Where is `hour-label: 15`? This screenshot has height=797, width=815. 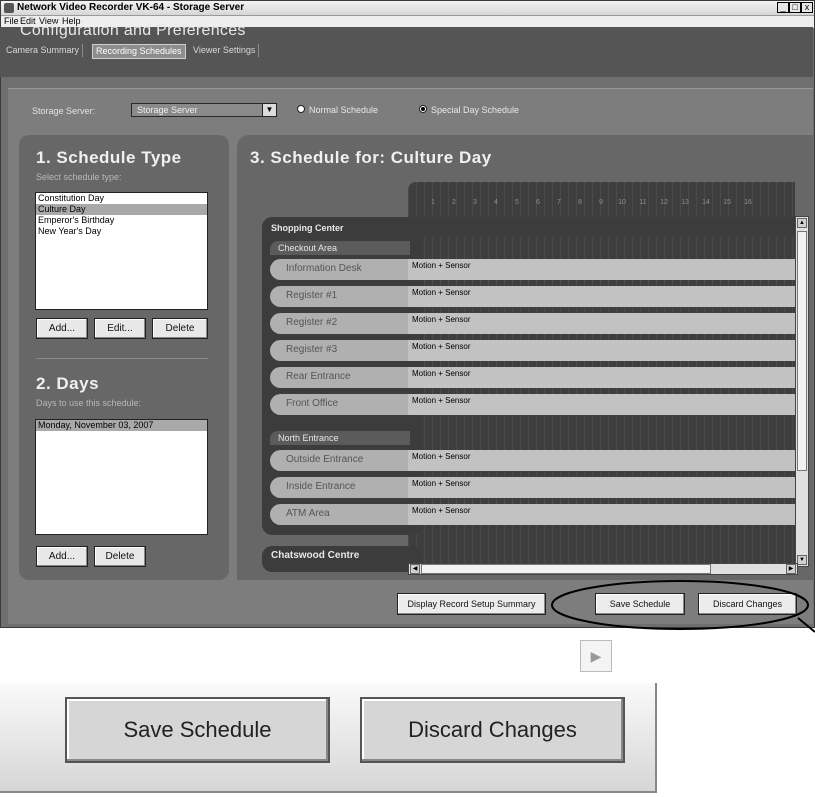 hour-label: 15 is located at coordinates (727, 202).